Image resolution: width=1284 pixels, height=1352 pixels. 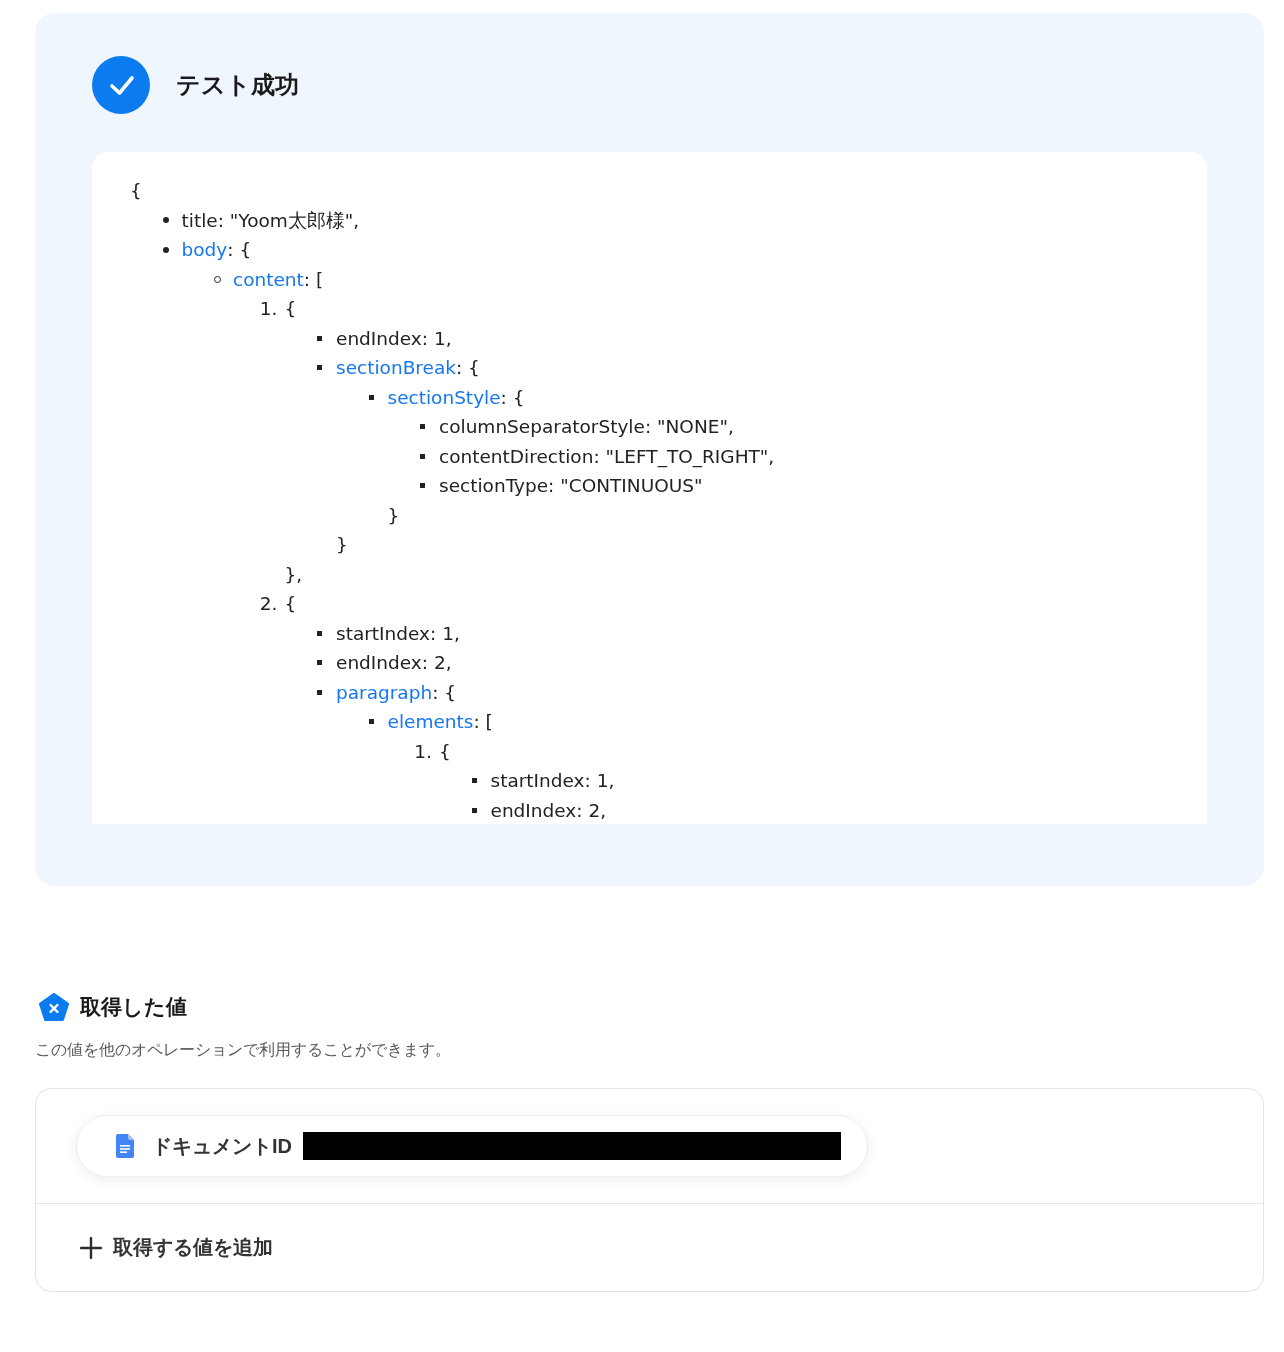 What do you see at coordinates (133, 1007) in the screenshot?
I see `section-title: 取得した値` at bounding box center [133, 1007].